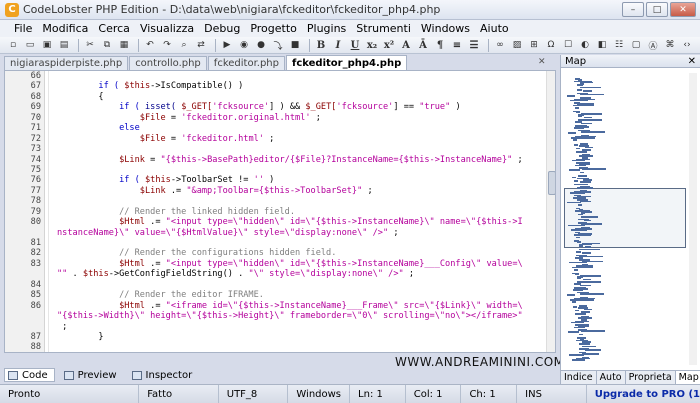 The width and height of the screenshot is (700, 403). I want to click on table-icon: ⊞, so click(534, 45).